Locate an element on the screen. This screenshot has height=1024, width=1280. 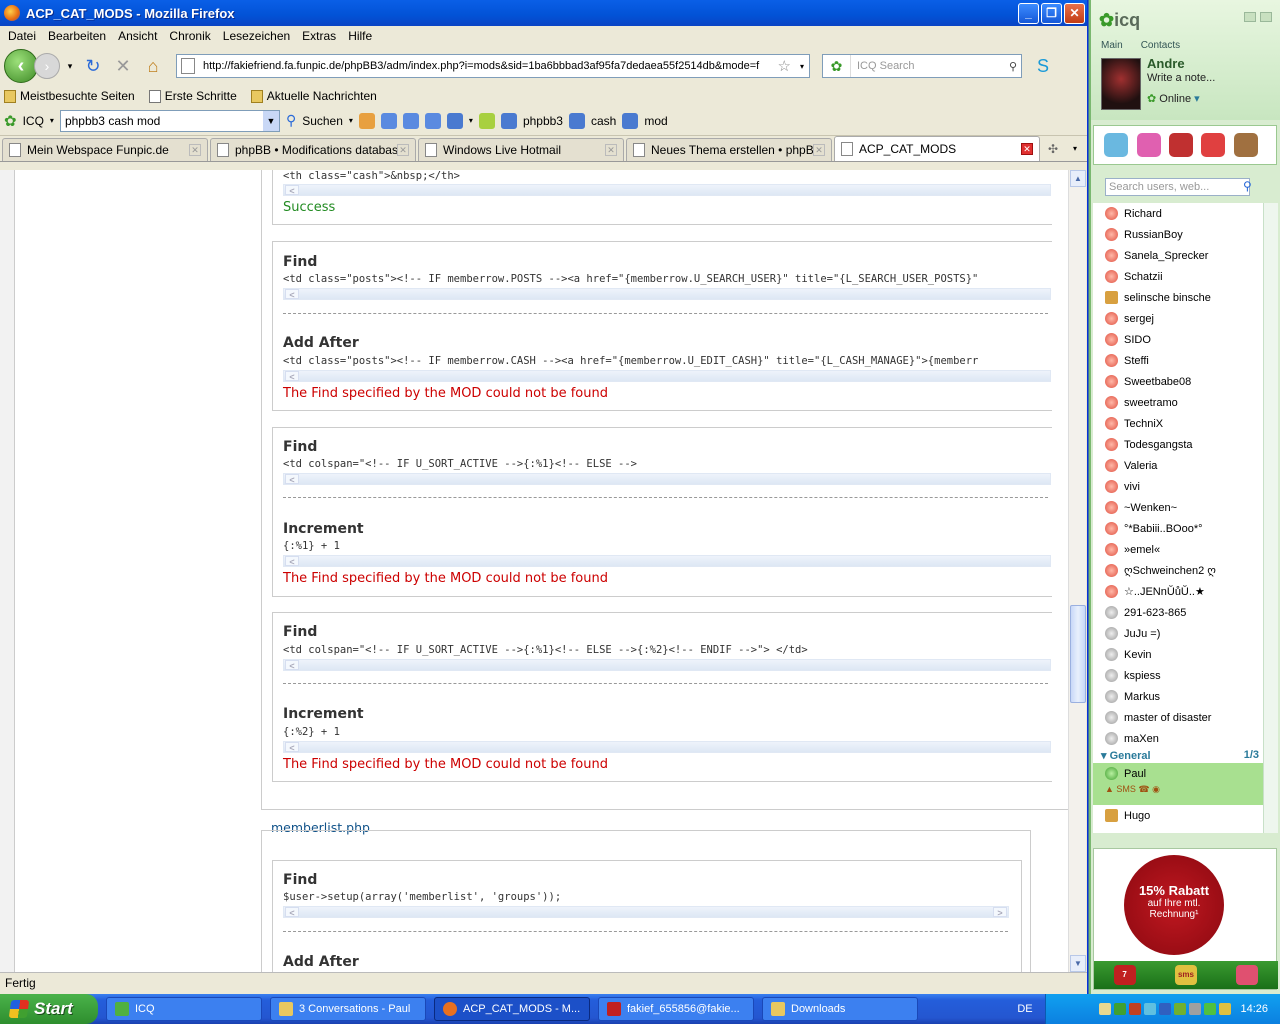
volume-icon is located at coordinates (1135, 1009).